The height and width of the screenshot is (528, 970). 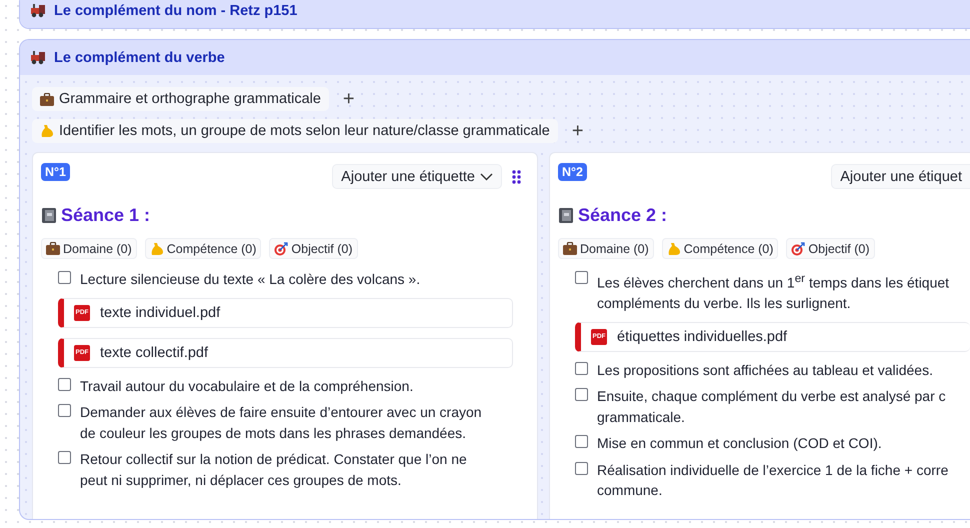 I want to click on task-text: Travail autour du vocabulaire et de la compréhension., so click(x=247, y=386).